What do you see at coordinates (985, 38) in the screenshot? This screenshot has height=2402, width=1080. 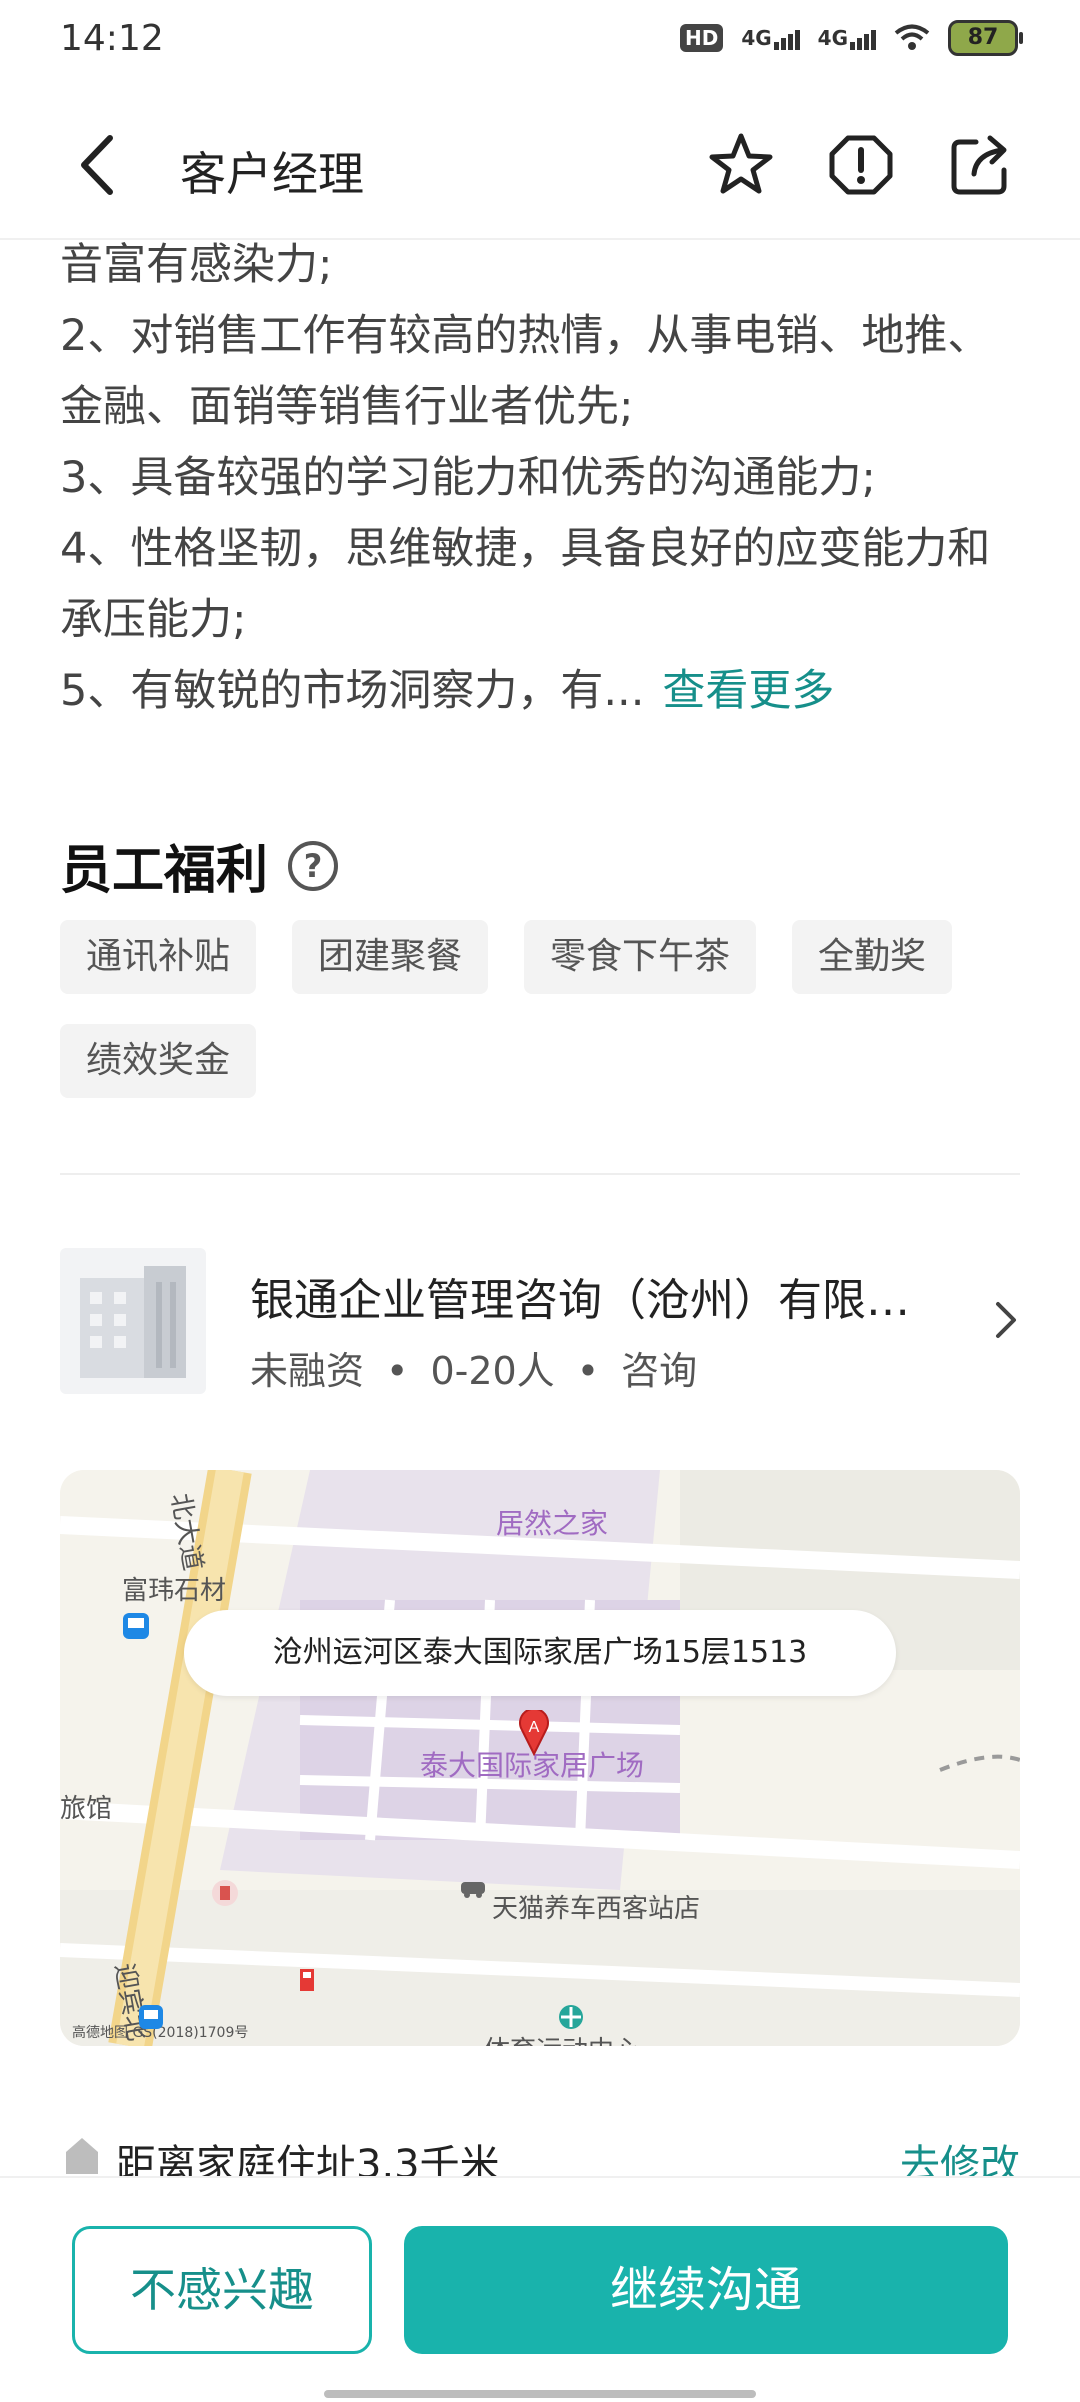 I see `battery-icon: 87` at bounding box center [985, 38].